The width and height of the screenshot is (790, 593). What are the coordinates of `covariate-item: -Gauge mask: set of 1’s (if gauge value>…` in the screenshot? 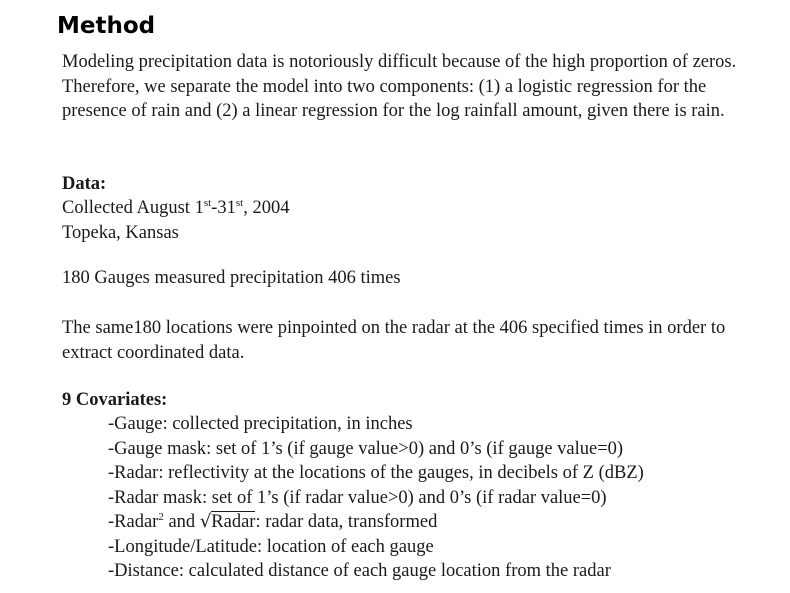 It's located at (366, 448).